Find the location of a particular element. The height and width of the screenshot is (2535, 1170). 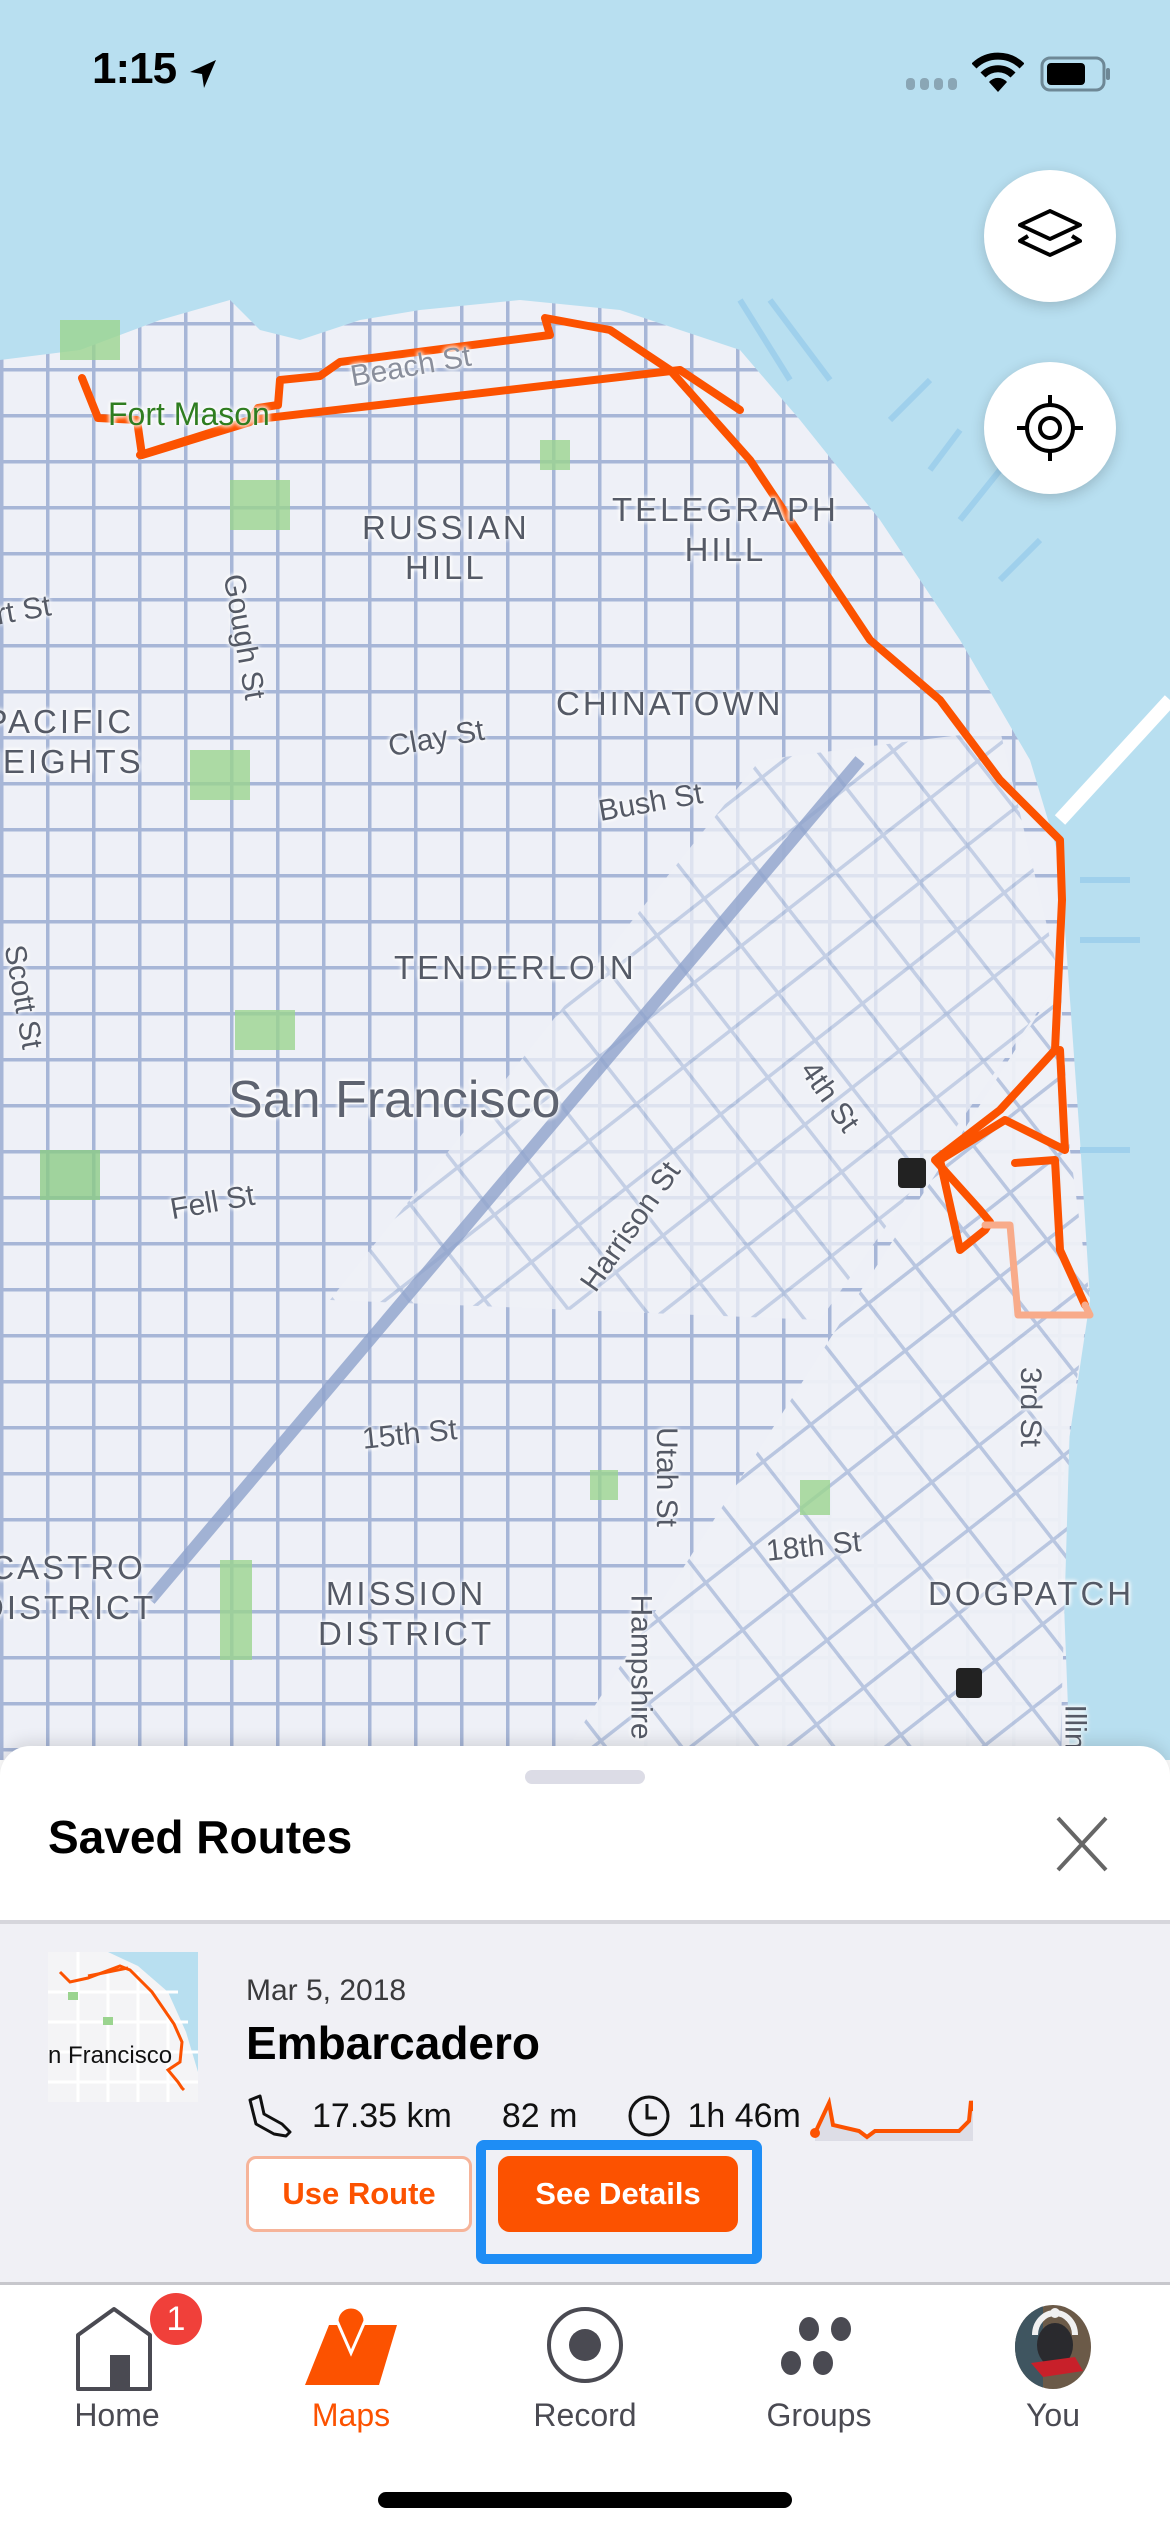

tab-label-record: Record is located at coordinates (585, 2415).